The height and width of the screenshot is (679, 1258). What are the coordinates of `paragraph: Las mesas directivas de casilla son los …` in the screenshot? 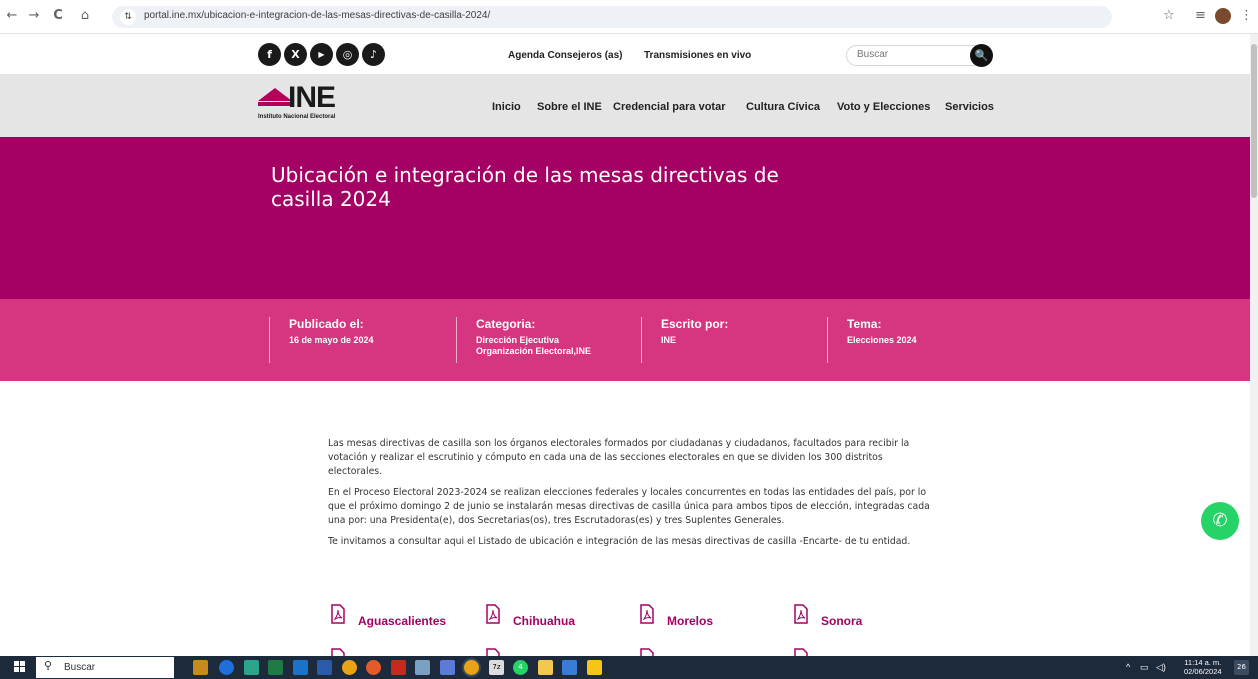 It's located at (619, 457).